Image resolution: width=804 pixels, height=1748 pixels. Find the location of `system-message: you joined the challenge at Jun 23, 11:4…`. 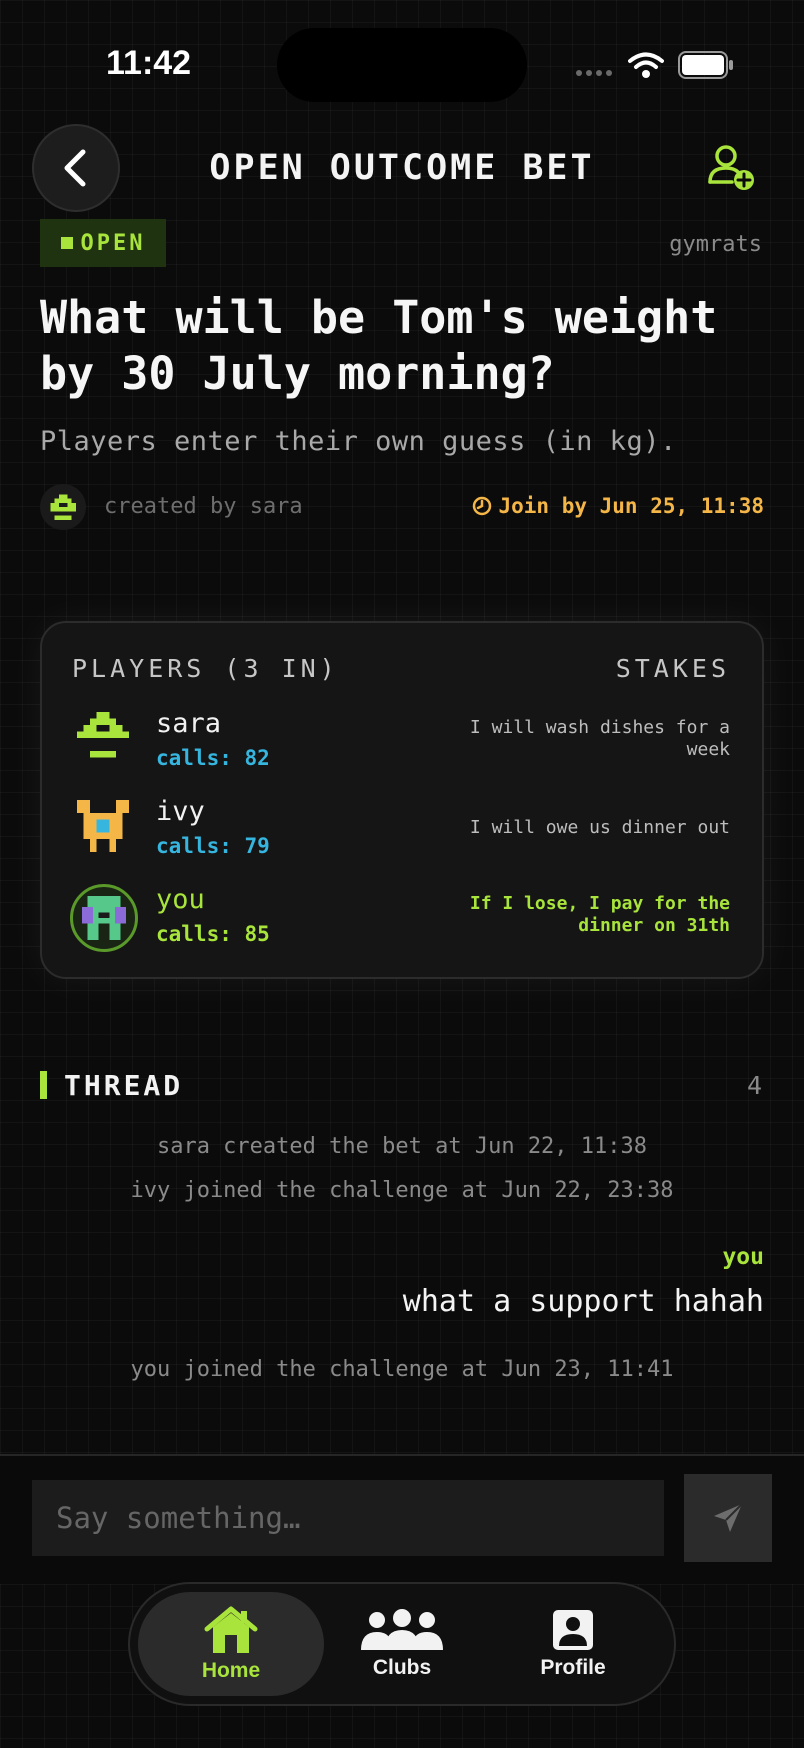

system-message: you joined the challenge at Jun 23, 11:4… is located at coordinates (402, 1369).